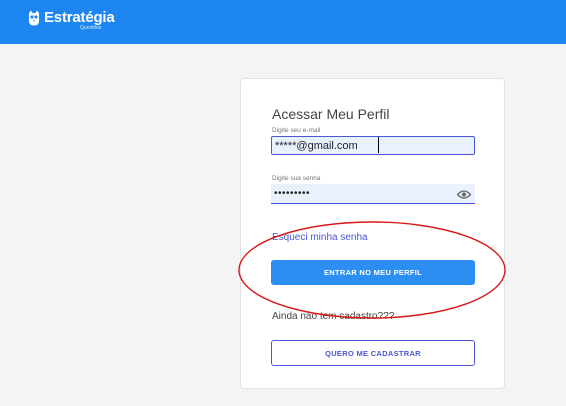  Describe the element at coordinates (378, 145) in the screenshot. I see `text-cursor` at that location.